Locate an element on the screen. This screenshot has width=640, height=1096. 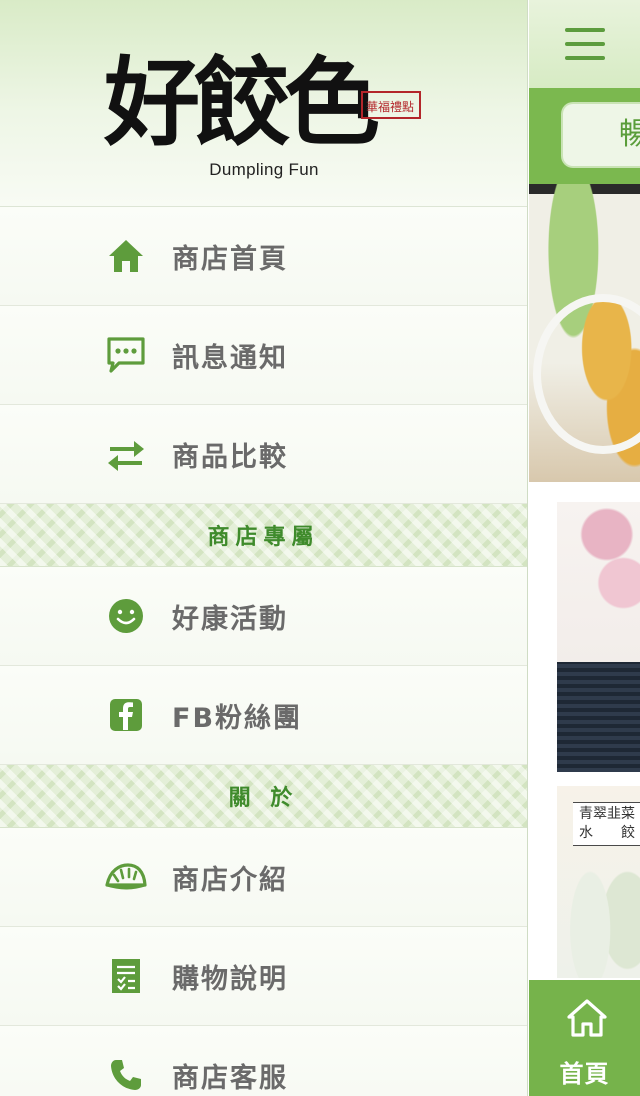
brand-seal-text: 華福禮點 is located at coordinates (390, 106).